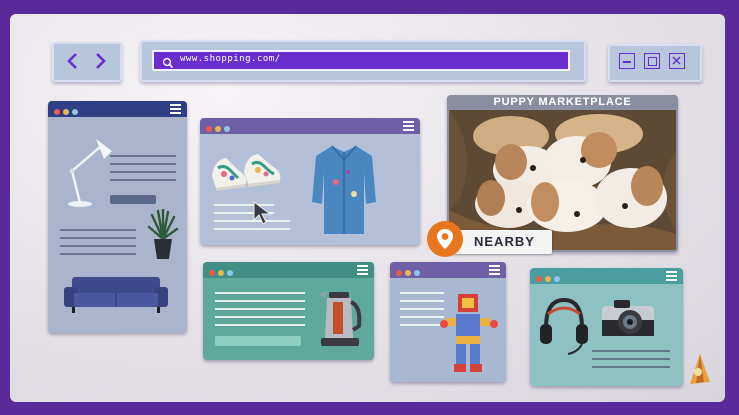  What do you see at coordinates (230, 59) in the screenshot?
I see `url-text: www.shopping.com/` at bounding box center [230, 59].